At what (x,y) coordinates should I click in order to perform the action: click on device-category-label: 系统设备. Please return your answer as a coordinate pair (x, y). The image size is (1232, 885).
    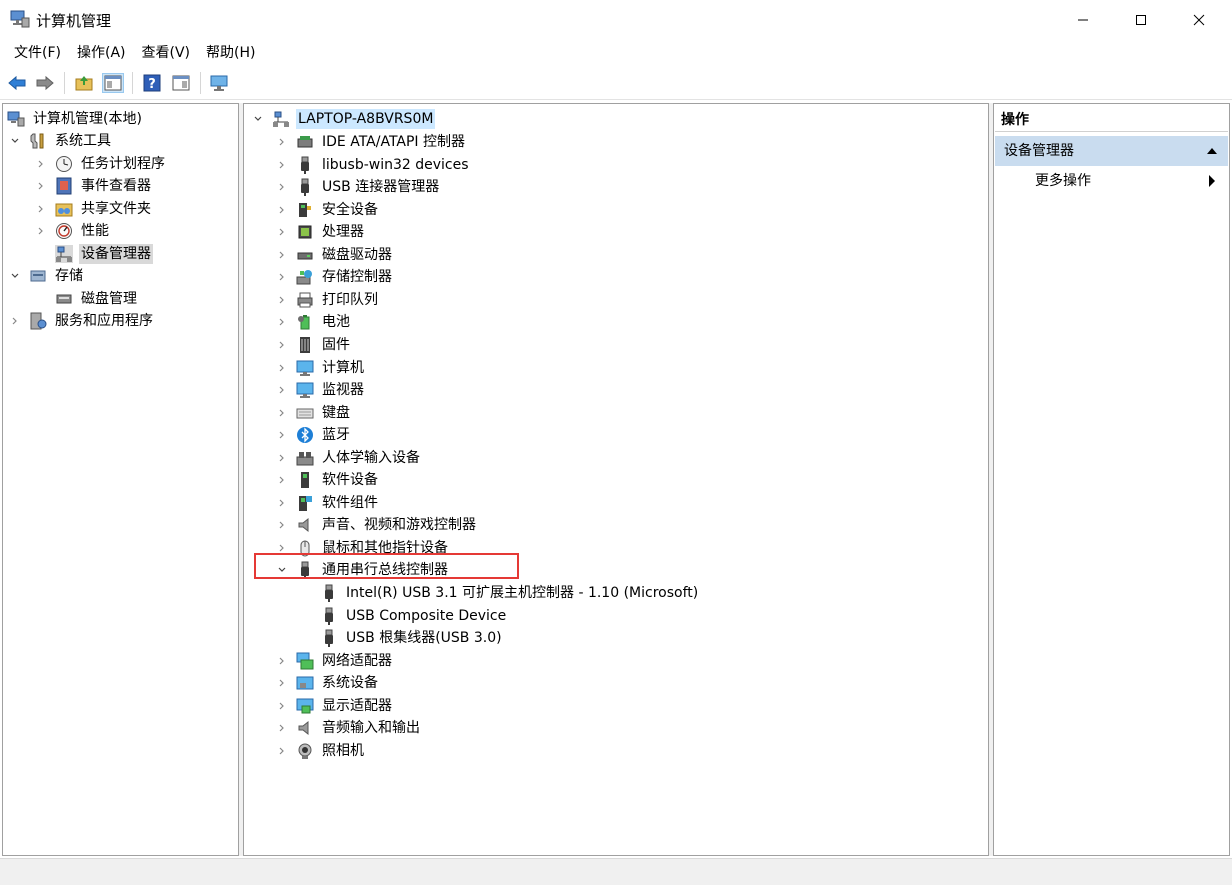
    Looking at the image, I should click on (350, 683).